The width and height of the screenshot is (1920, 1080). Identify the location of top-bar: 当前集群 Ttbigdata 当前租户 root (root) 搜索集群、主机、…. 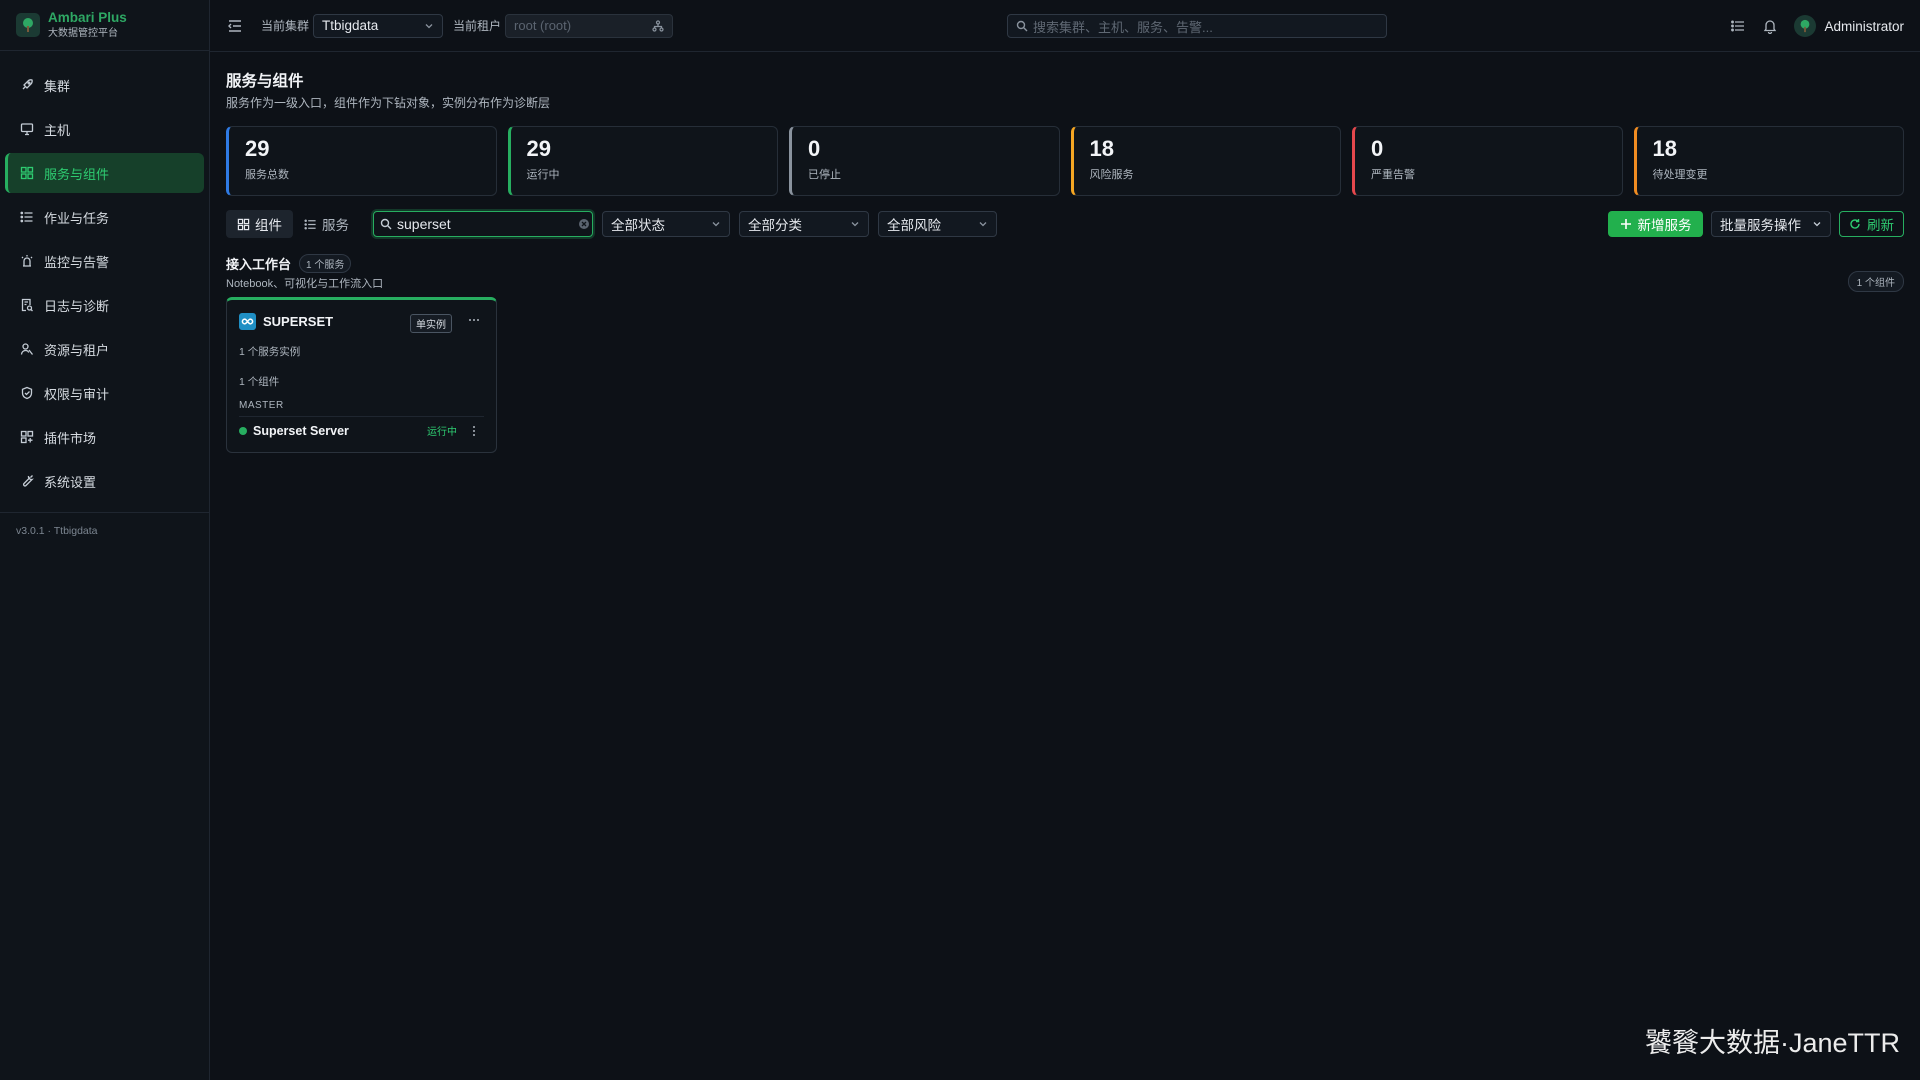
(1065, 26).